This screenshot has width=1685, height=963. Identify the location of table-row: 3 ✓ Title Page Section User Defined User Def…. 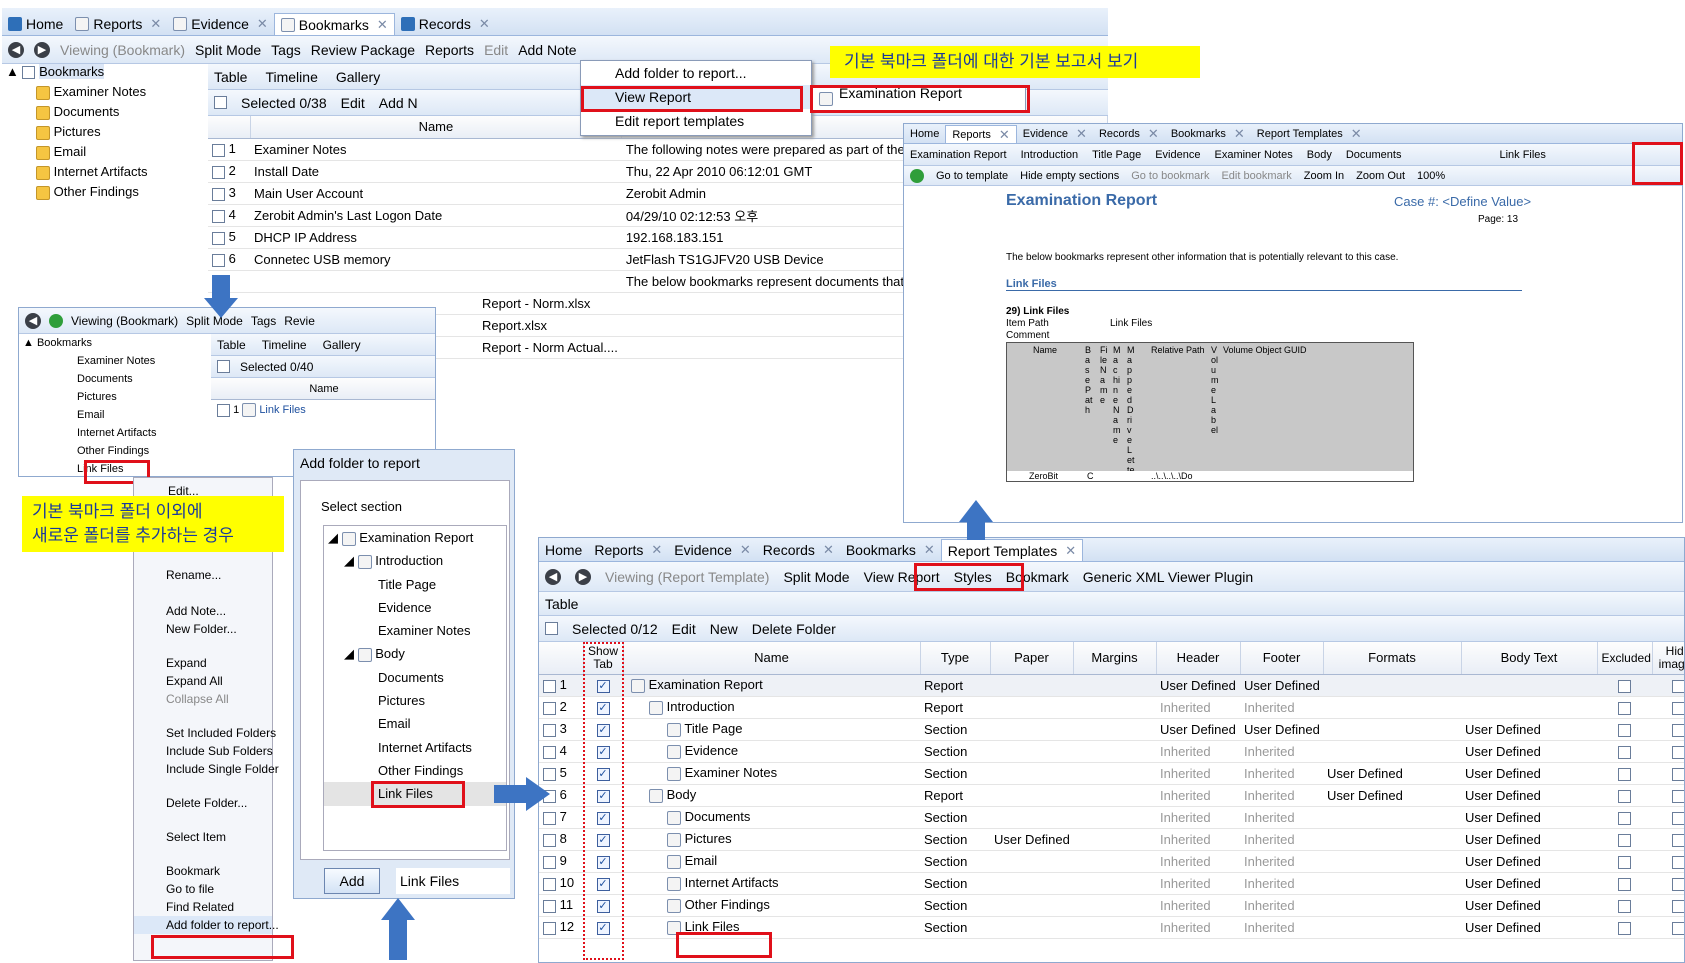
(1111, 729).